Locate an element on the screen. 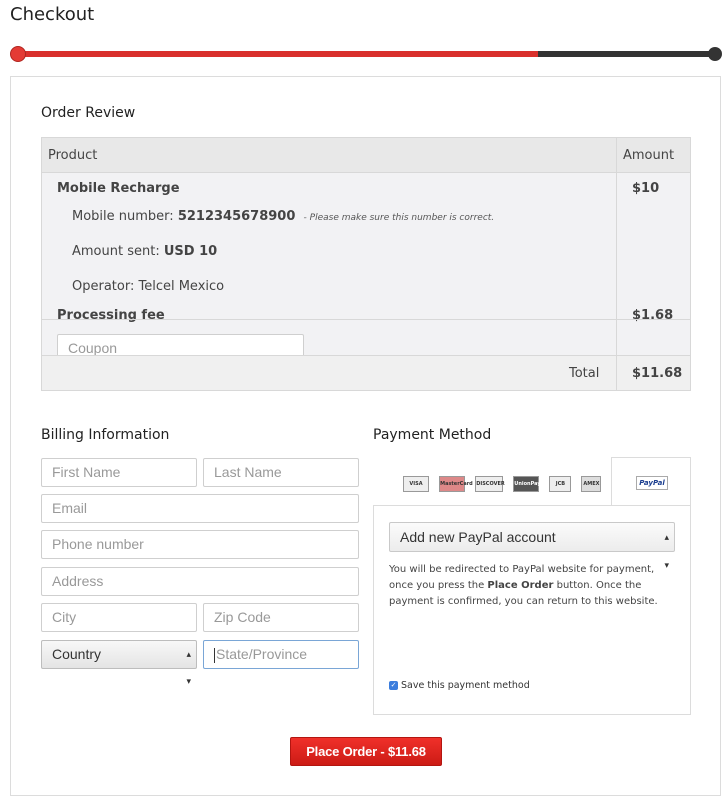 The image size is (728, 798). save-payment-label: Save this payment method is located at coordinates (465, 685).